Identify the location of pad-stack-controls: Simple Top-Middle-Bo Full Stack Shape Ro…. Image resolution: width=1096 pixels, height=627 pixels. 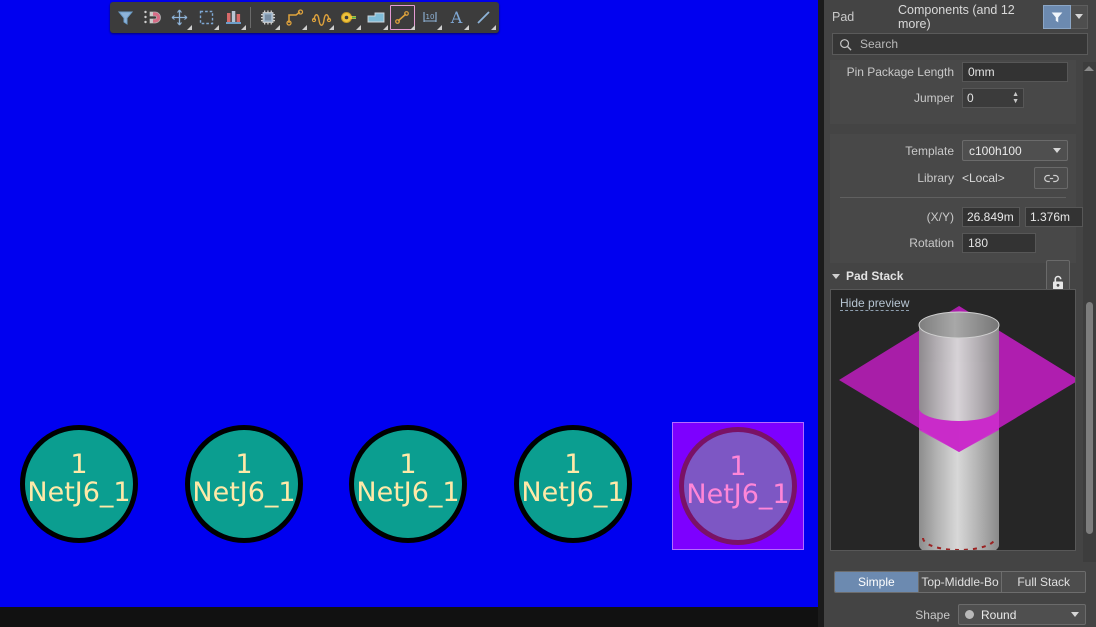
(960, 596).